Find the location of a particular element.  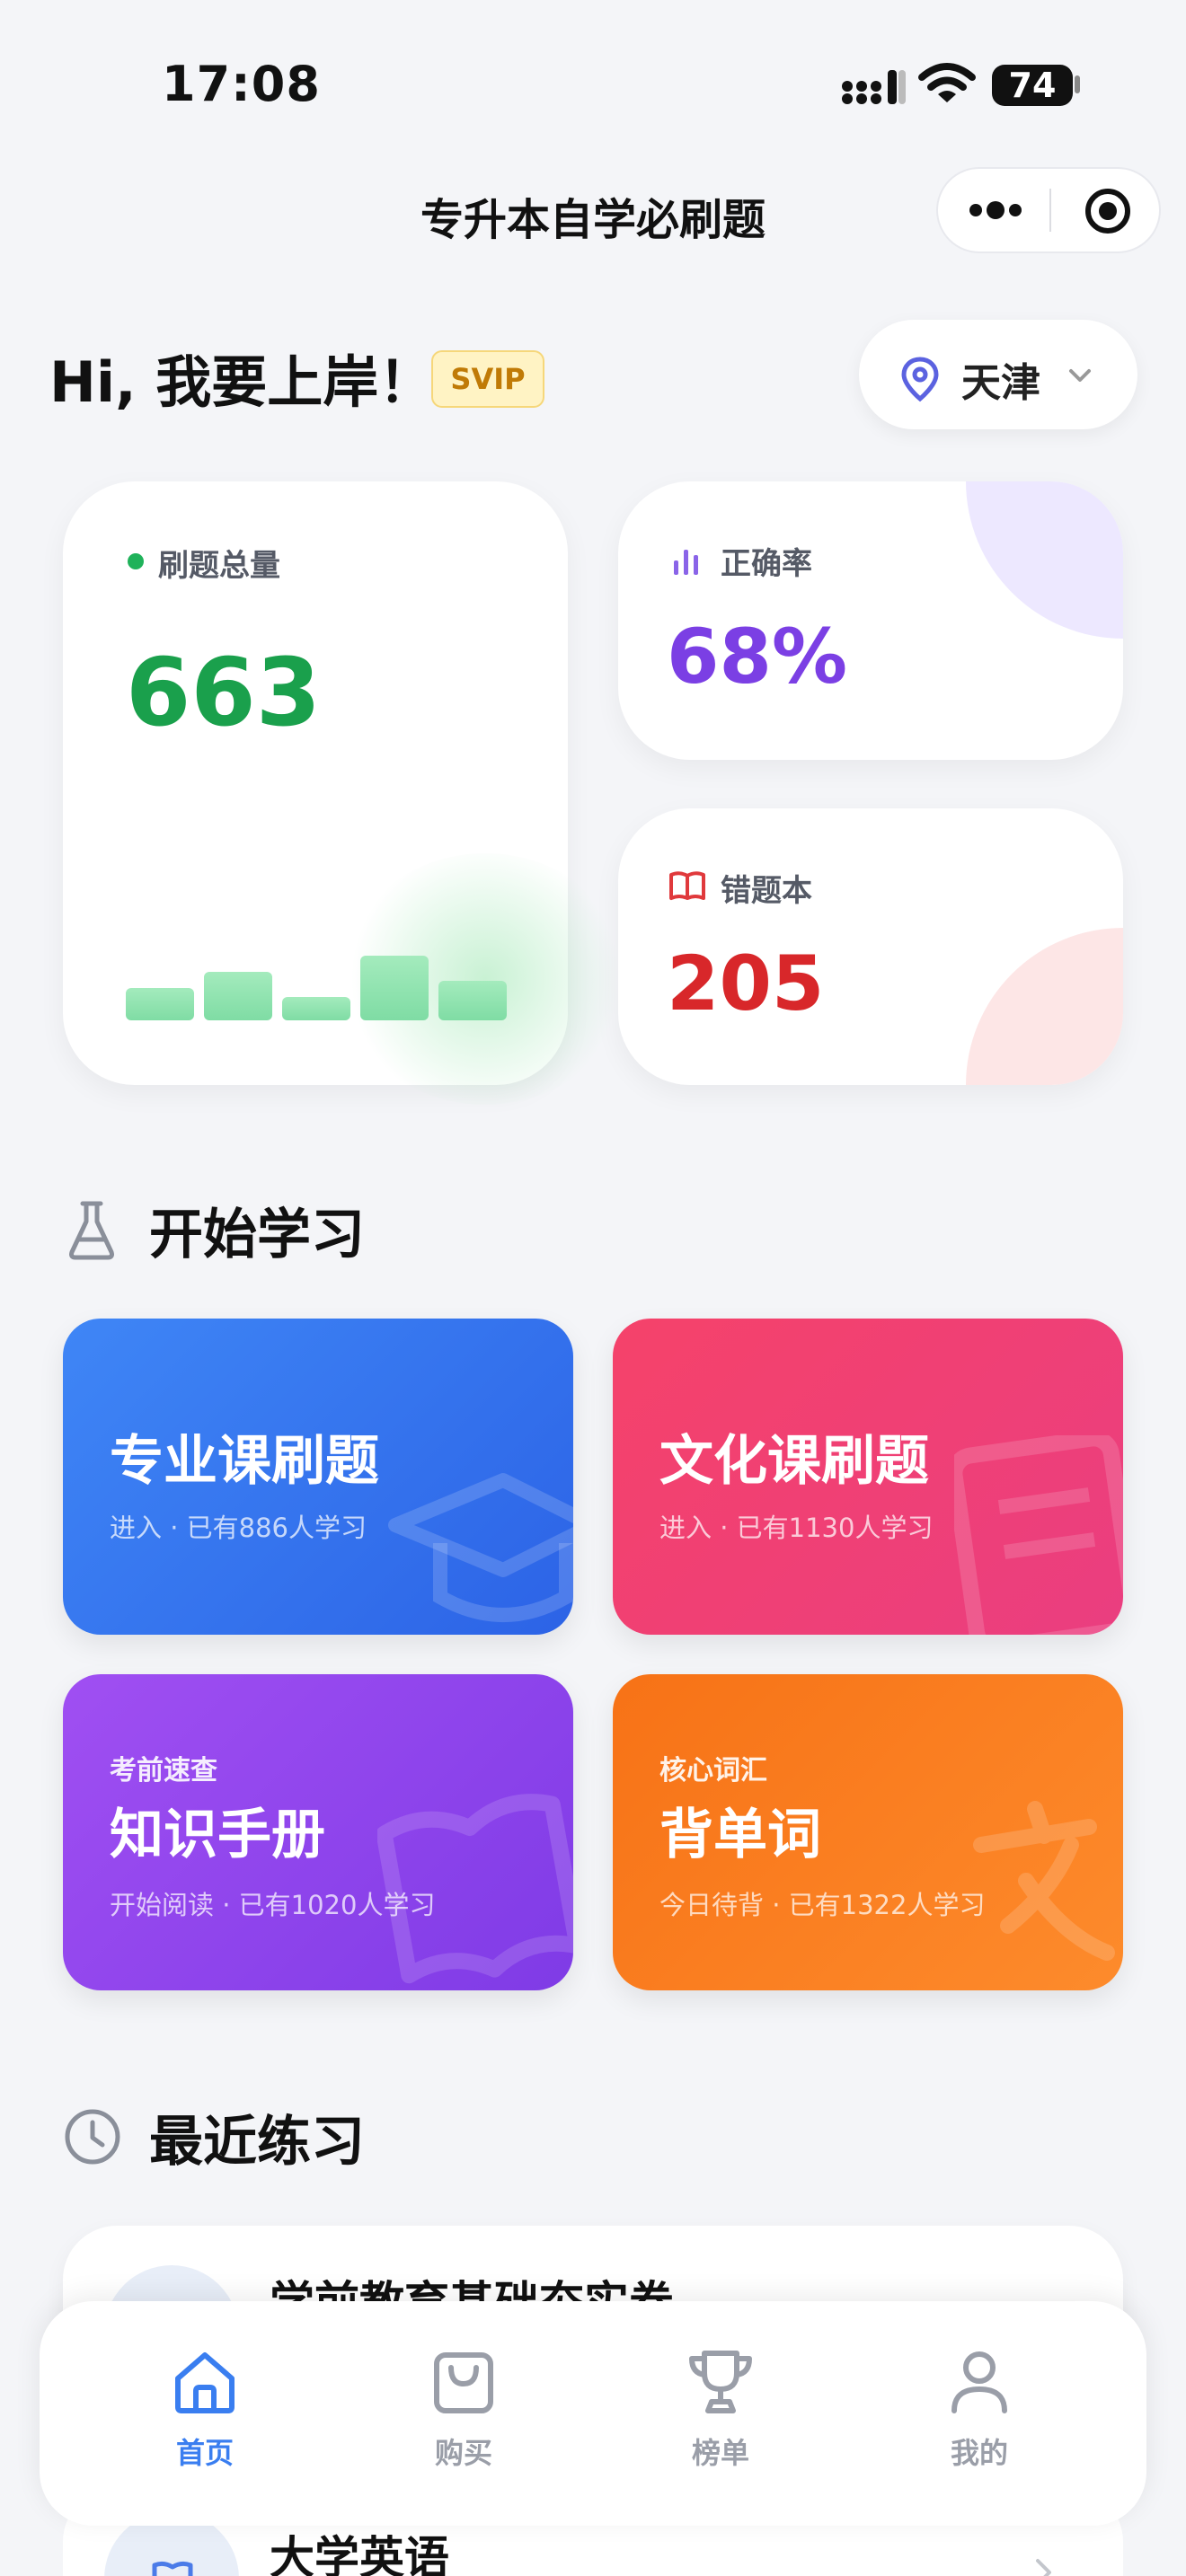

tile-subtitle: 今日待背 · 已有1322人学习 is located at coordinates (822, 1905).